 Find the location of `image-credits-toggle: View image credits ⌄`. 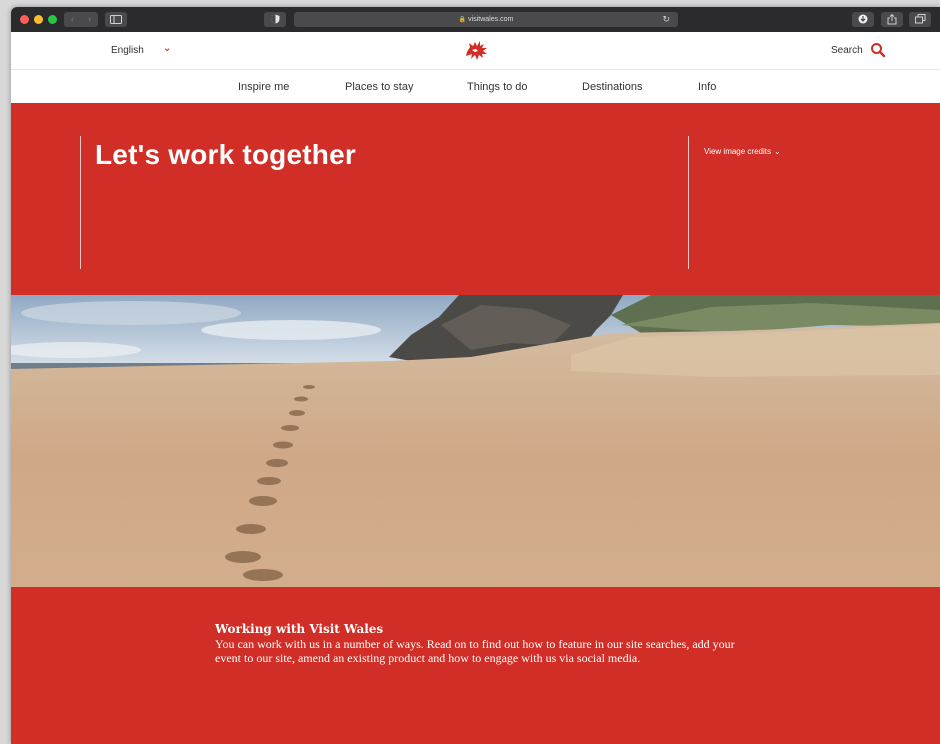

image-credits-toggle: View image credits ⌄ is located at coordinates (742, 151).